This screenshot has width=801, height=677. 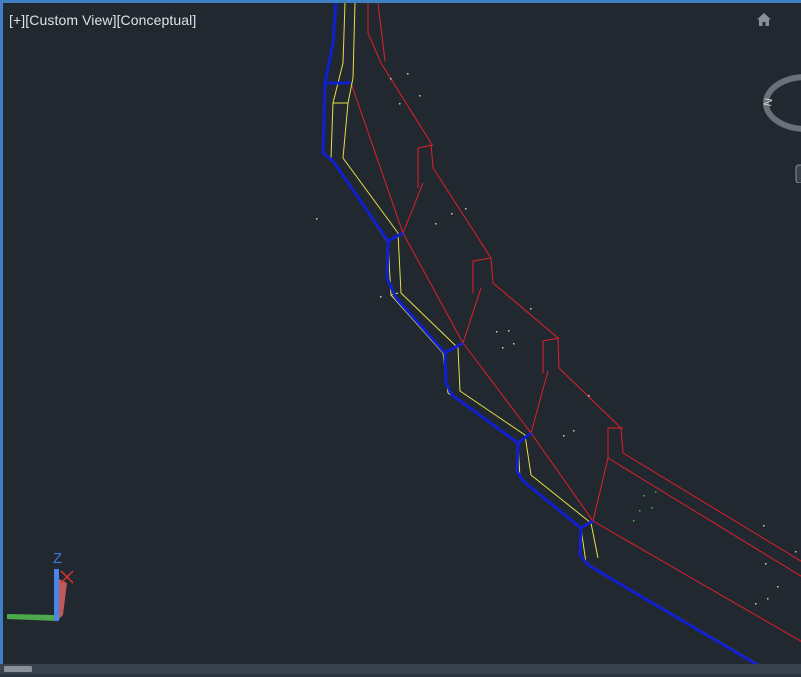 I want to click on point-markers-green, so click(x=645, y=506).